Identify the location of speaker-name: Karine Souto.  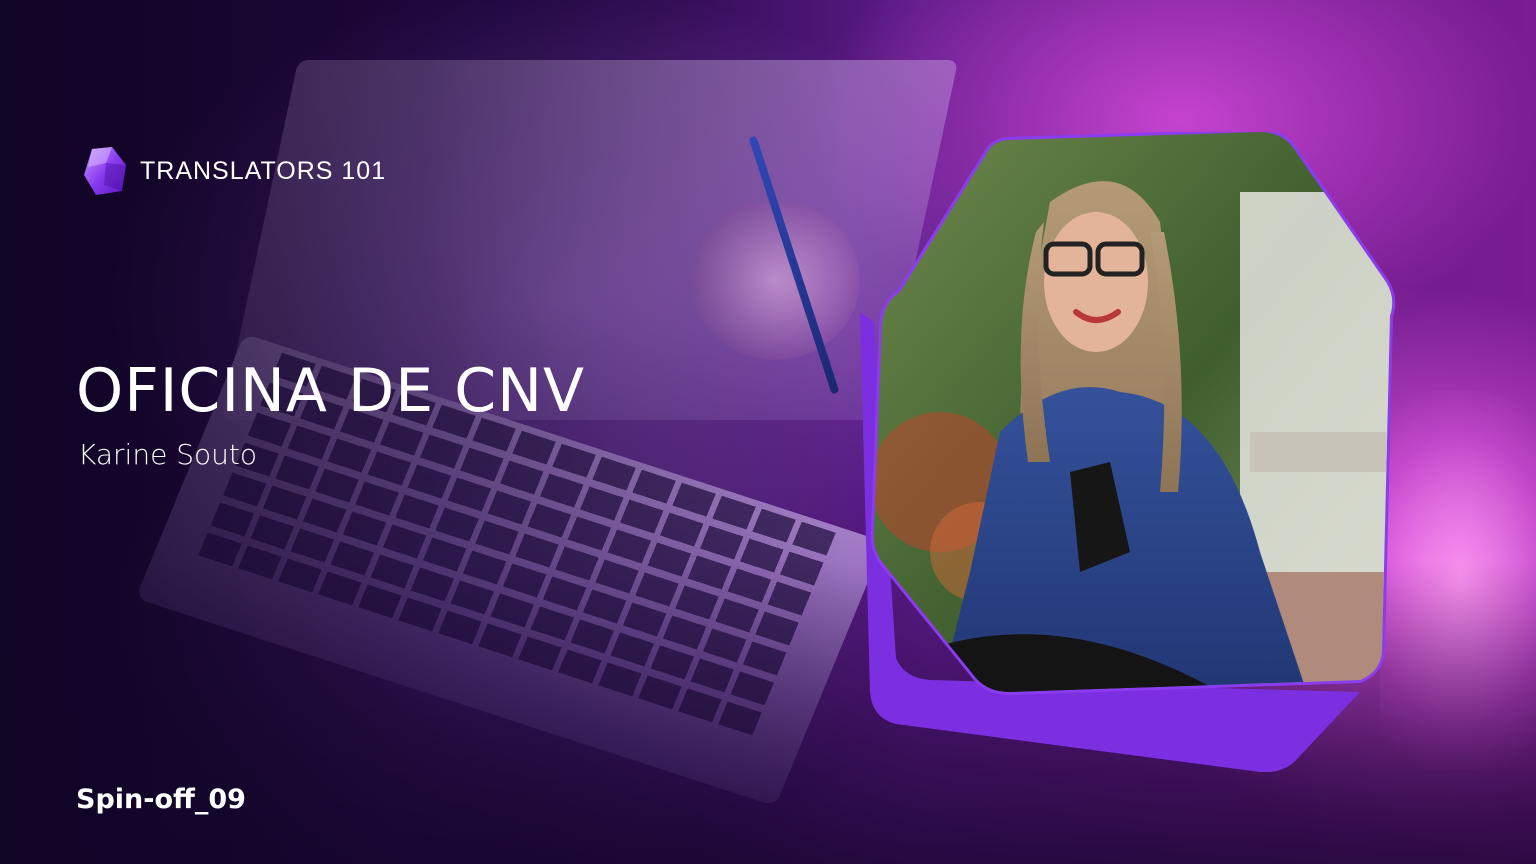
(167, 454).